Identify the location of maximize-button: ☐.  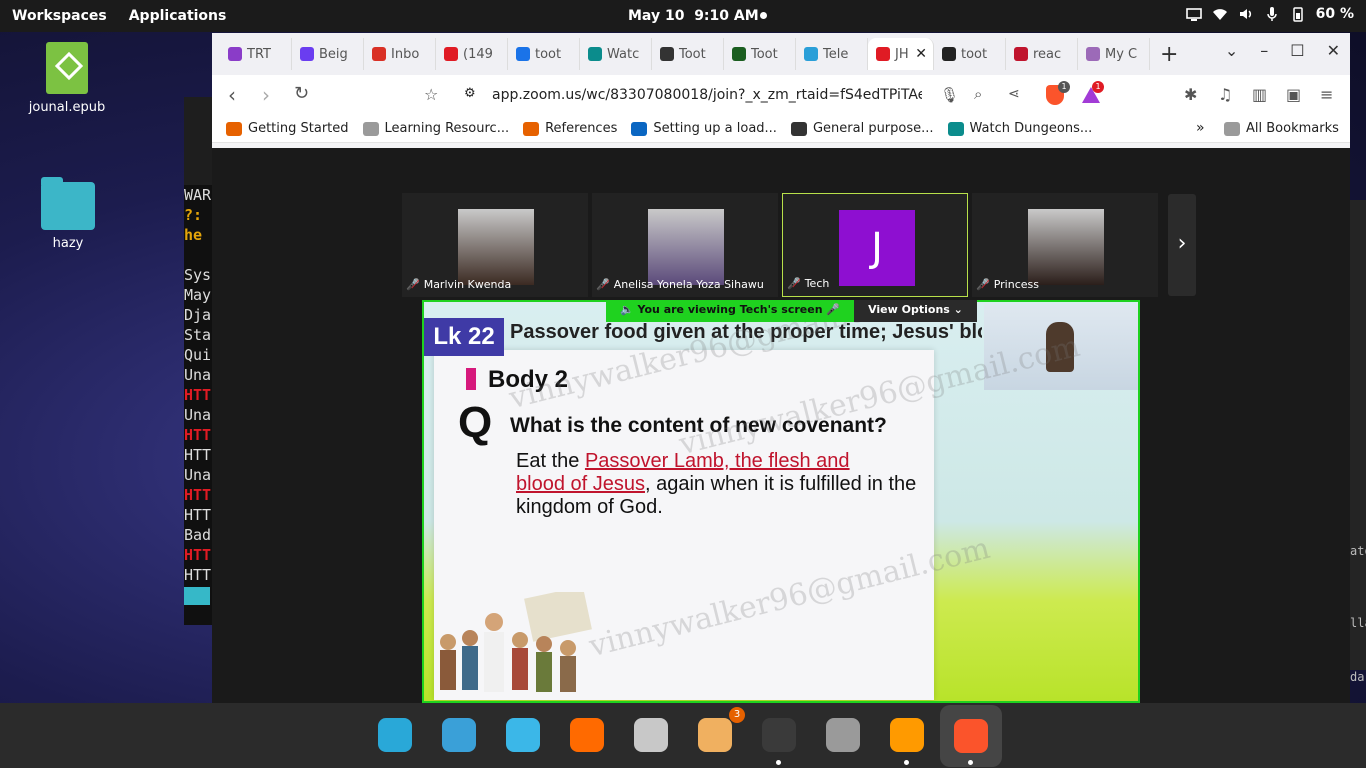
(1297, 50).